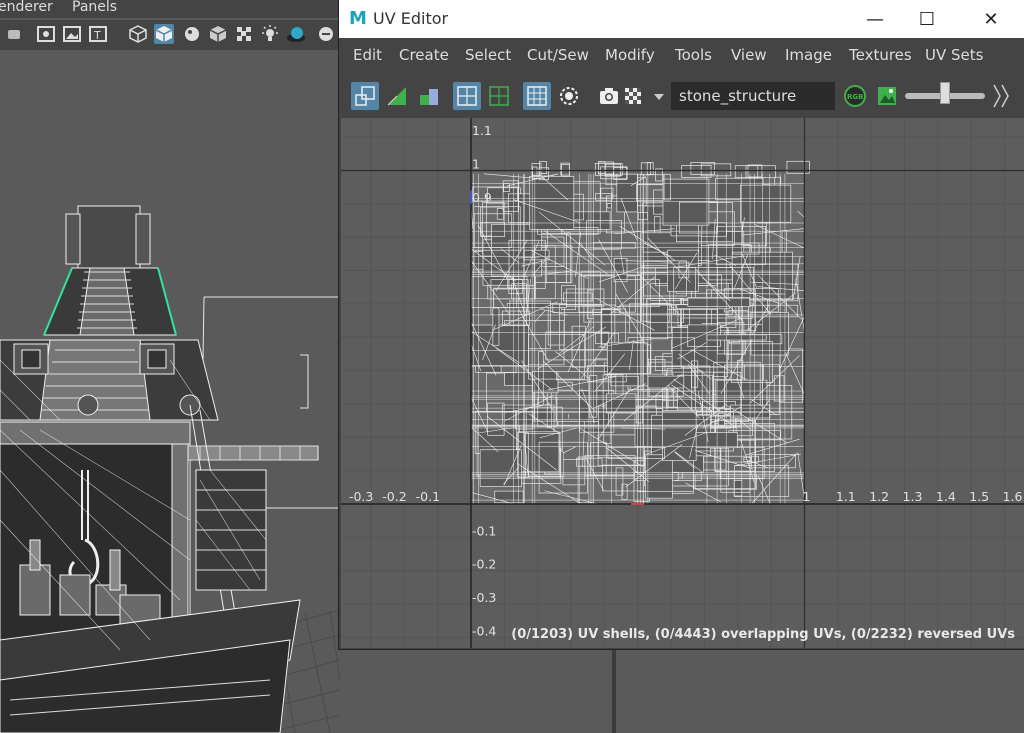  I want to click on v-tick-label: -0.2, so click(484, 564).